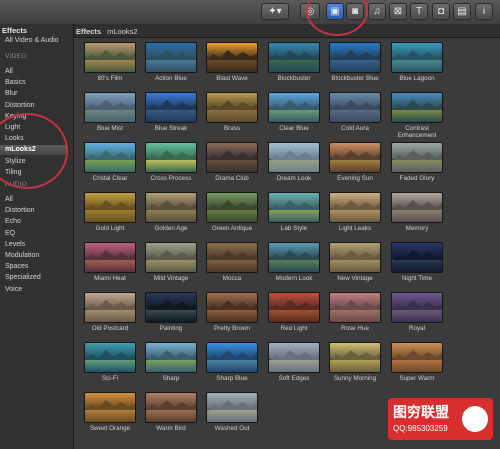 This screenshot has height=449, width=500. I want to click on effect-tile: 80's Film, so click(110, 64).